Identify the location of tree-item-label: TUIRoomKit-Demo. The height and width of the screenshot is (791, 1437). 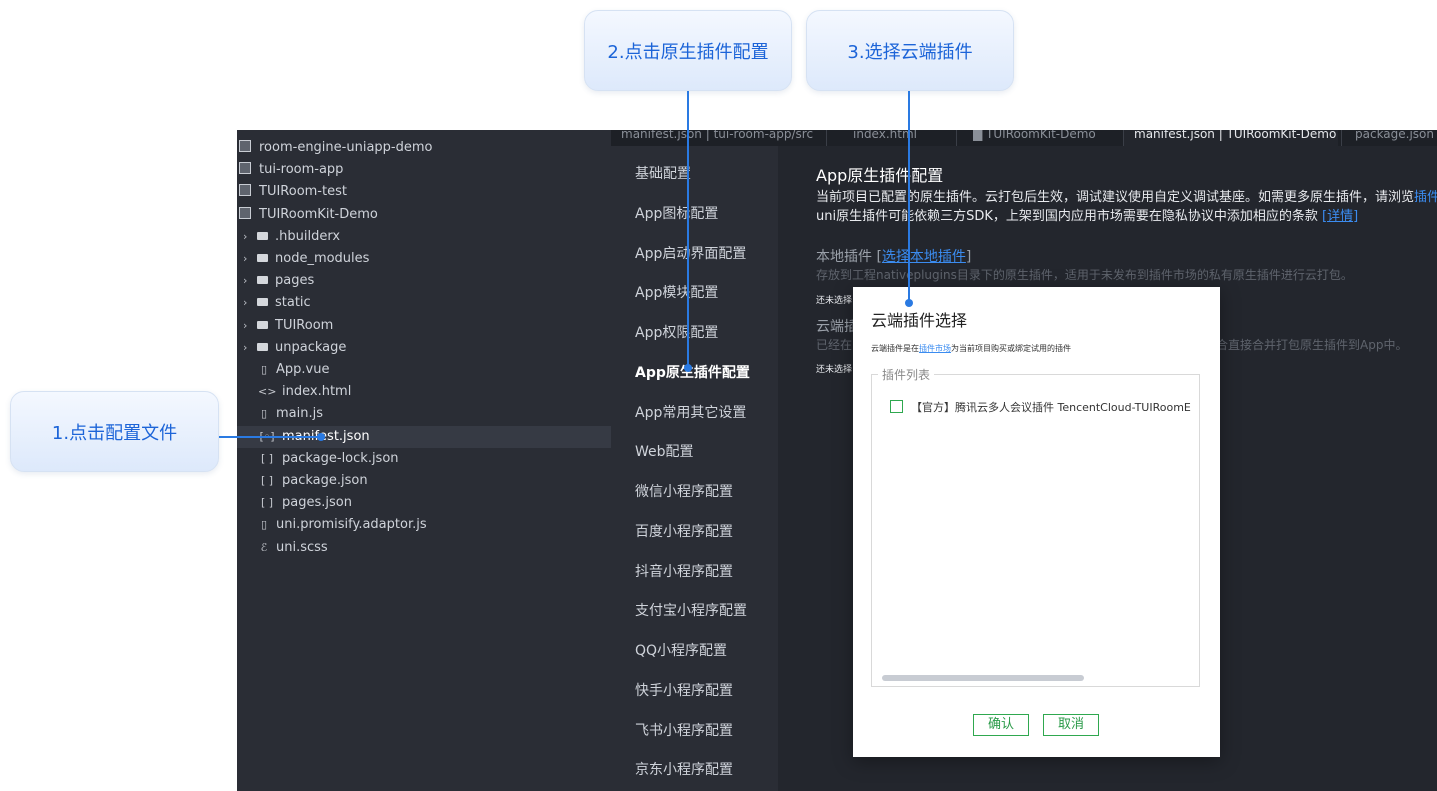
(318, 214).